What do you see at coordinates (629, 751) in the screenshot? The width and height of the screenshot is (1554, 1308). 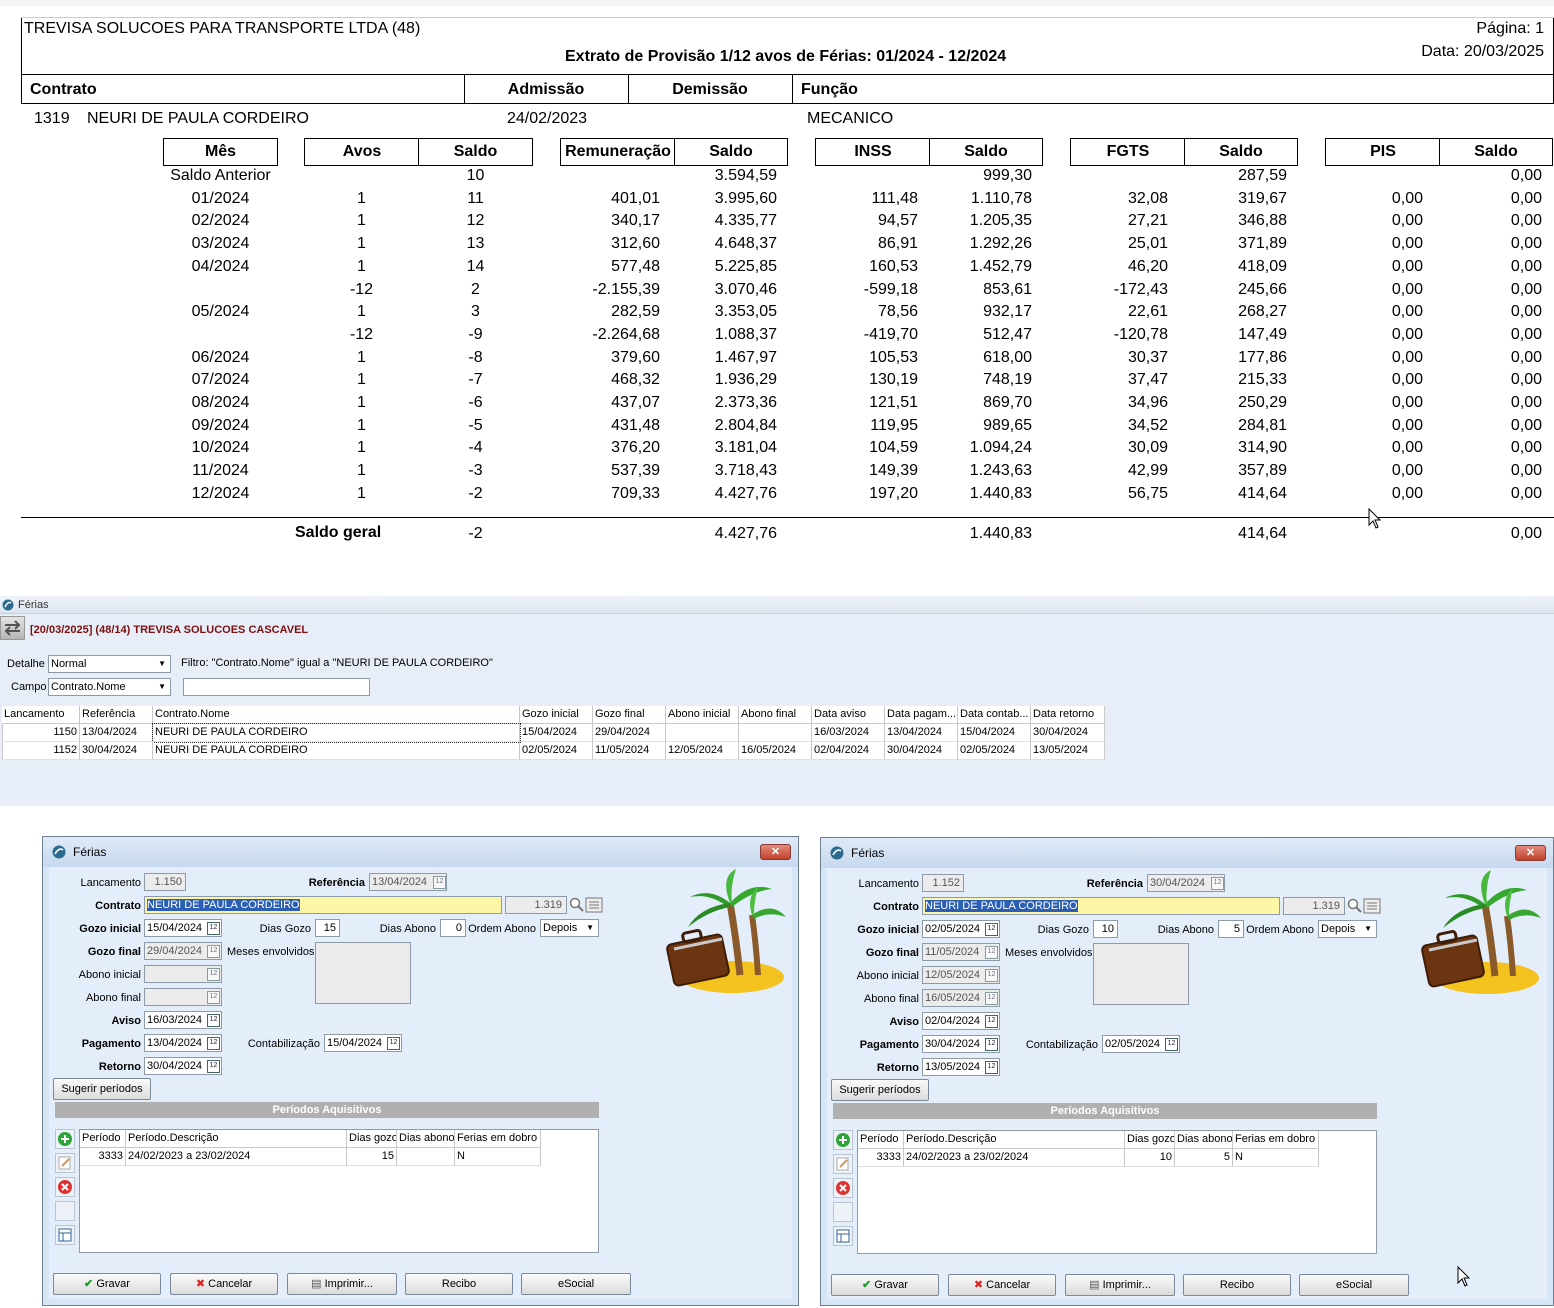 I see `grid-cell-gozo-final: 11/05/2024` at bounding box center [629, 751].